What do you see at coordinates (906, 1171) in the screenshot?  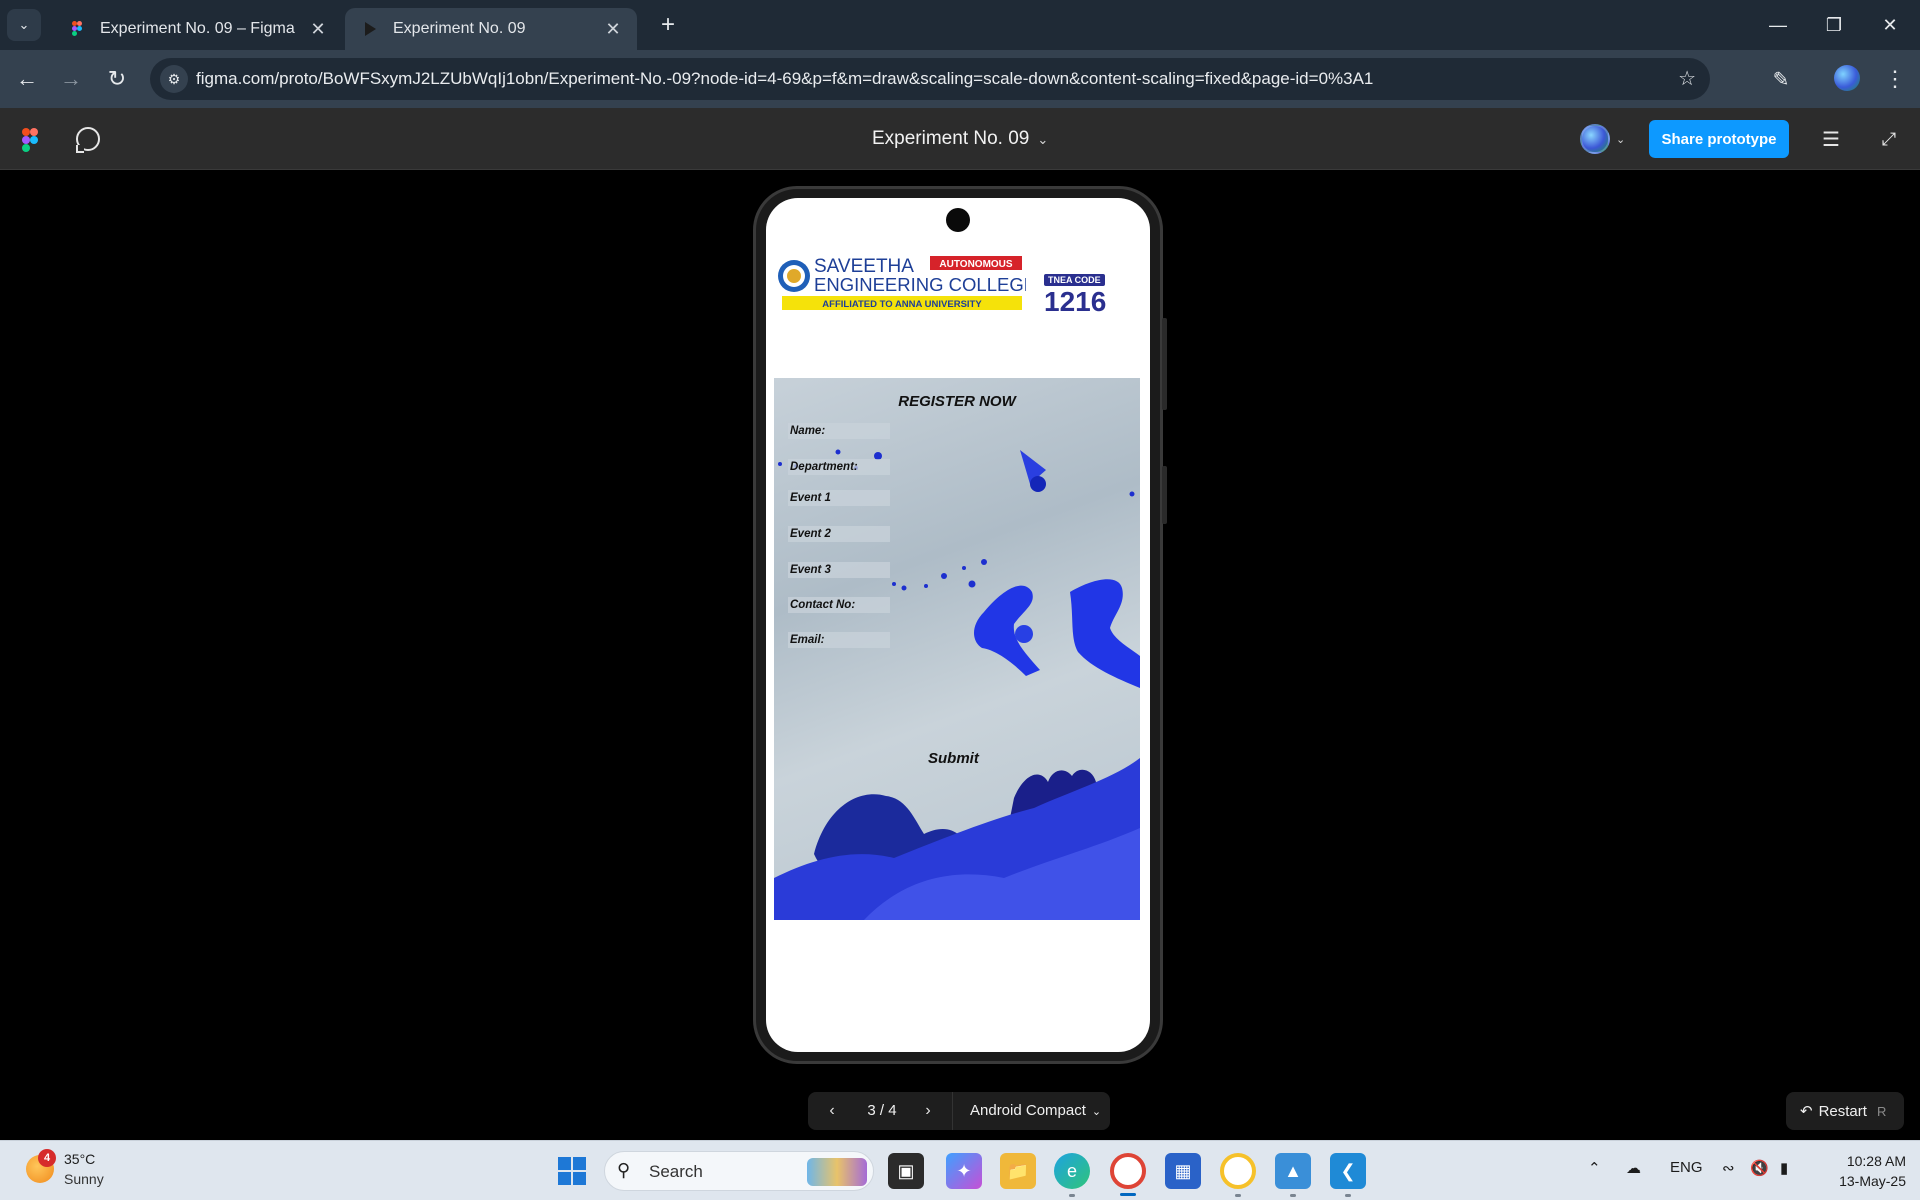 I see `task-view-icon: ▣` at bounding box center [906, 1171].